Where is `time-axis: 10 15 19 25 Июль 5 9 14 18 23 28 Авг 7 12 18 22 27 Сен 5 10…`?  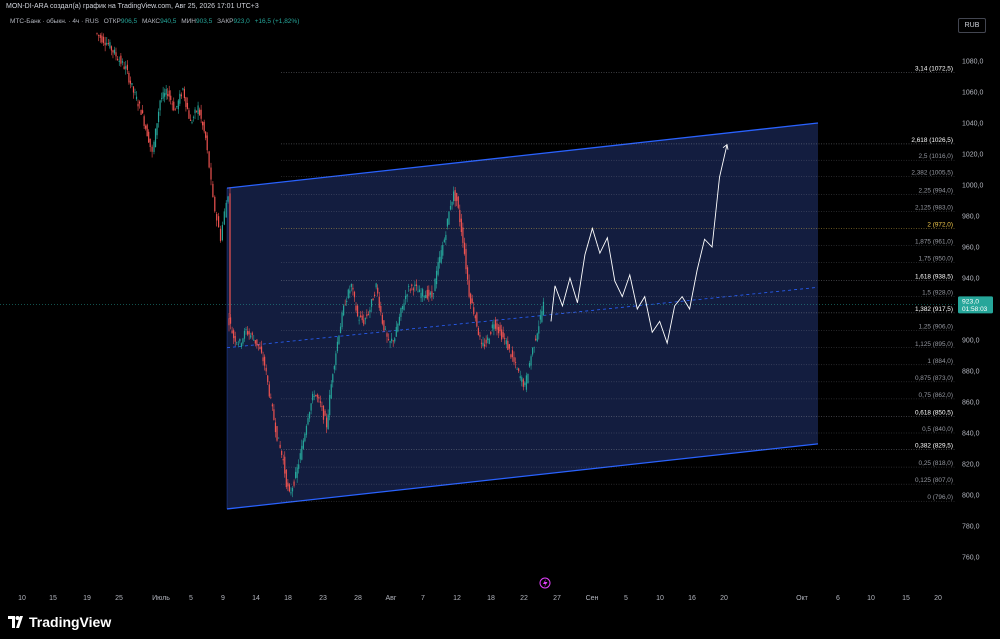
time-axis: 10 15 19 25 Июль 5 9 14 18 23 28 Авг 7 12 18 22 27 Сен 5 10… is located at coordinates (480, 598).